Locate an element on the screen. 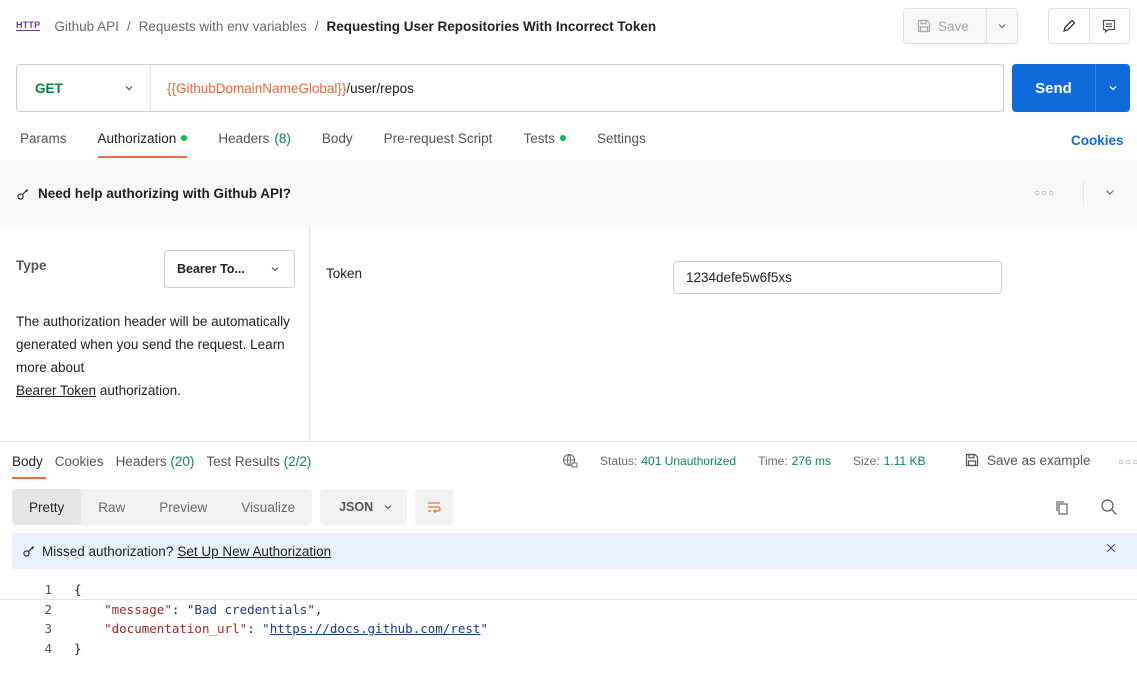 The width and height of the screenshot is (1137, 673). edit-button is located at coordinates (1069, 26).